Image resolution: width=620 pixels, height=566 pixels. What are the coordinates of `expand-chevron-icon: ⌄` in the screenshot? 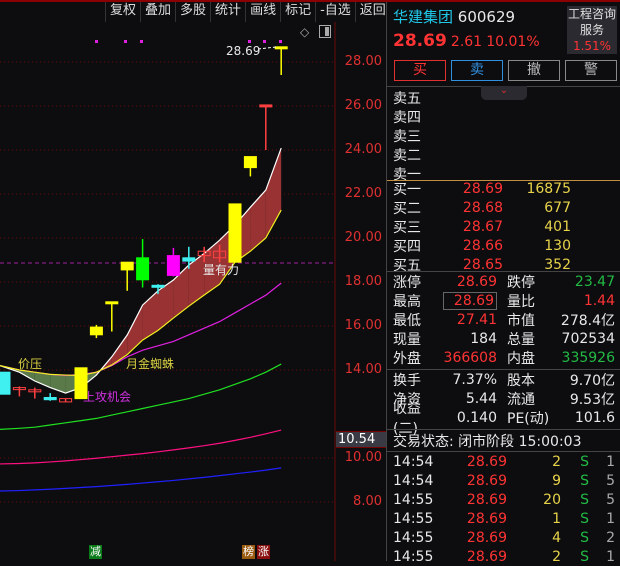 It's located at (504, 93).